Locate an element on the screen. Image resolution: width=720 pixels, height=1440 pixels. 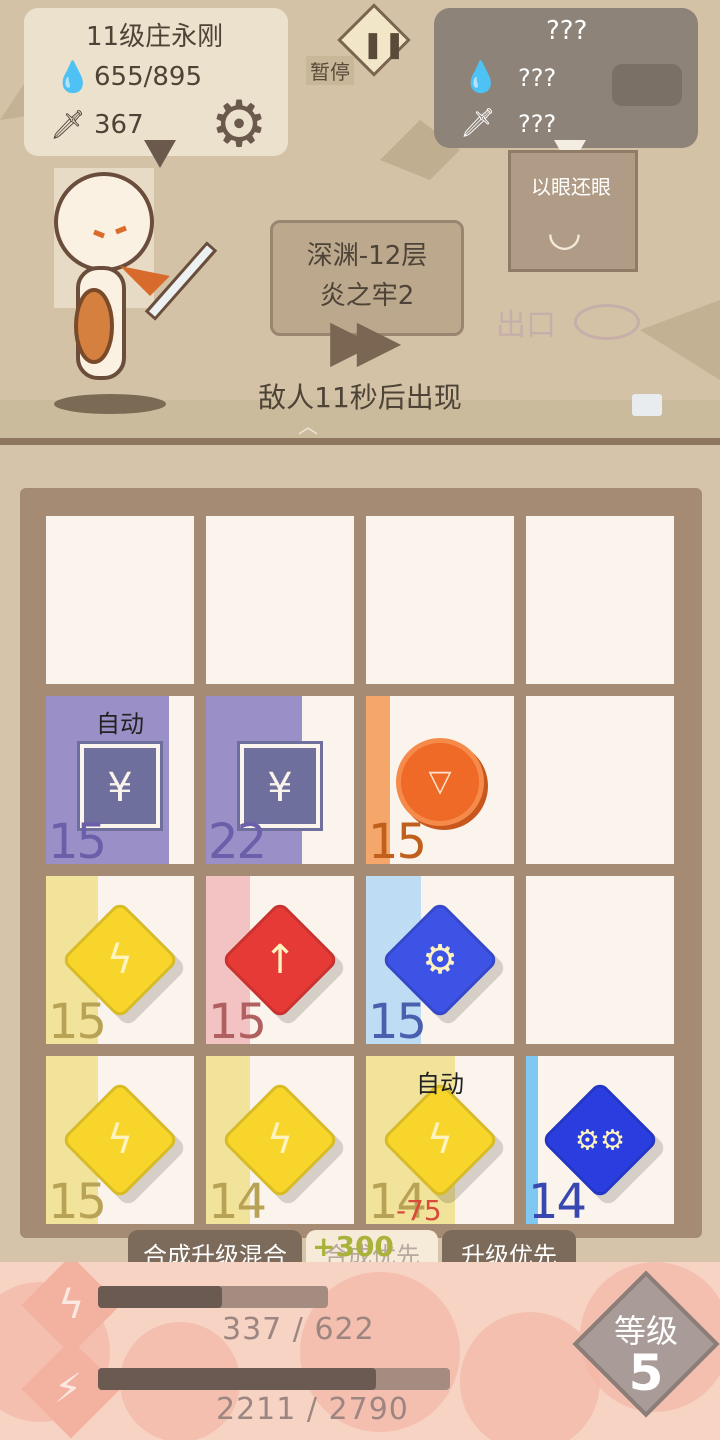
board-cell: ¥22 is located at coordinates (280, 780).